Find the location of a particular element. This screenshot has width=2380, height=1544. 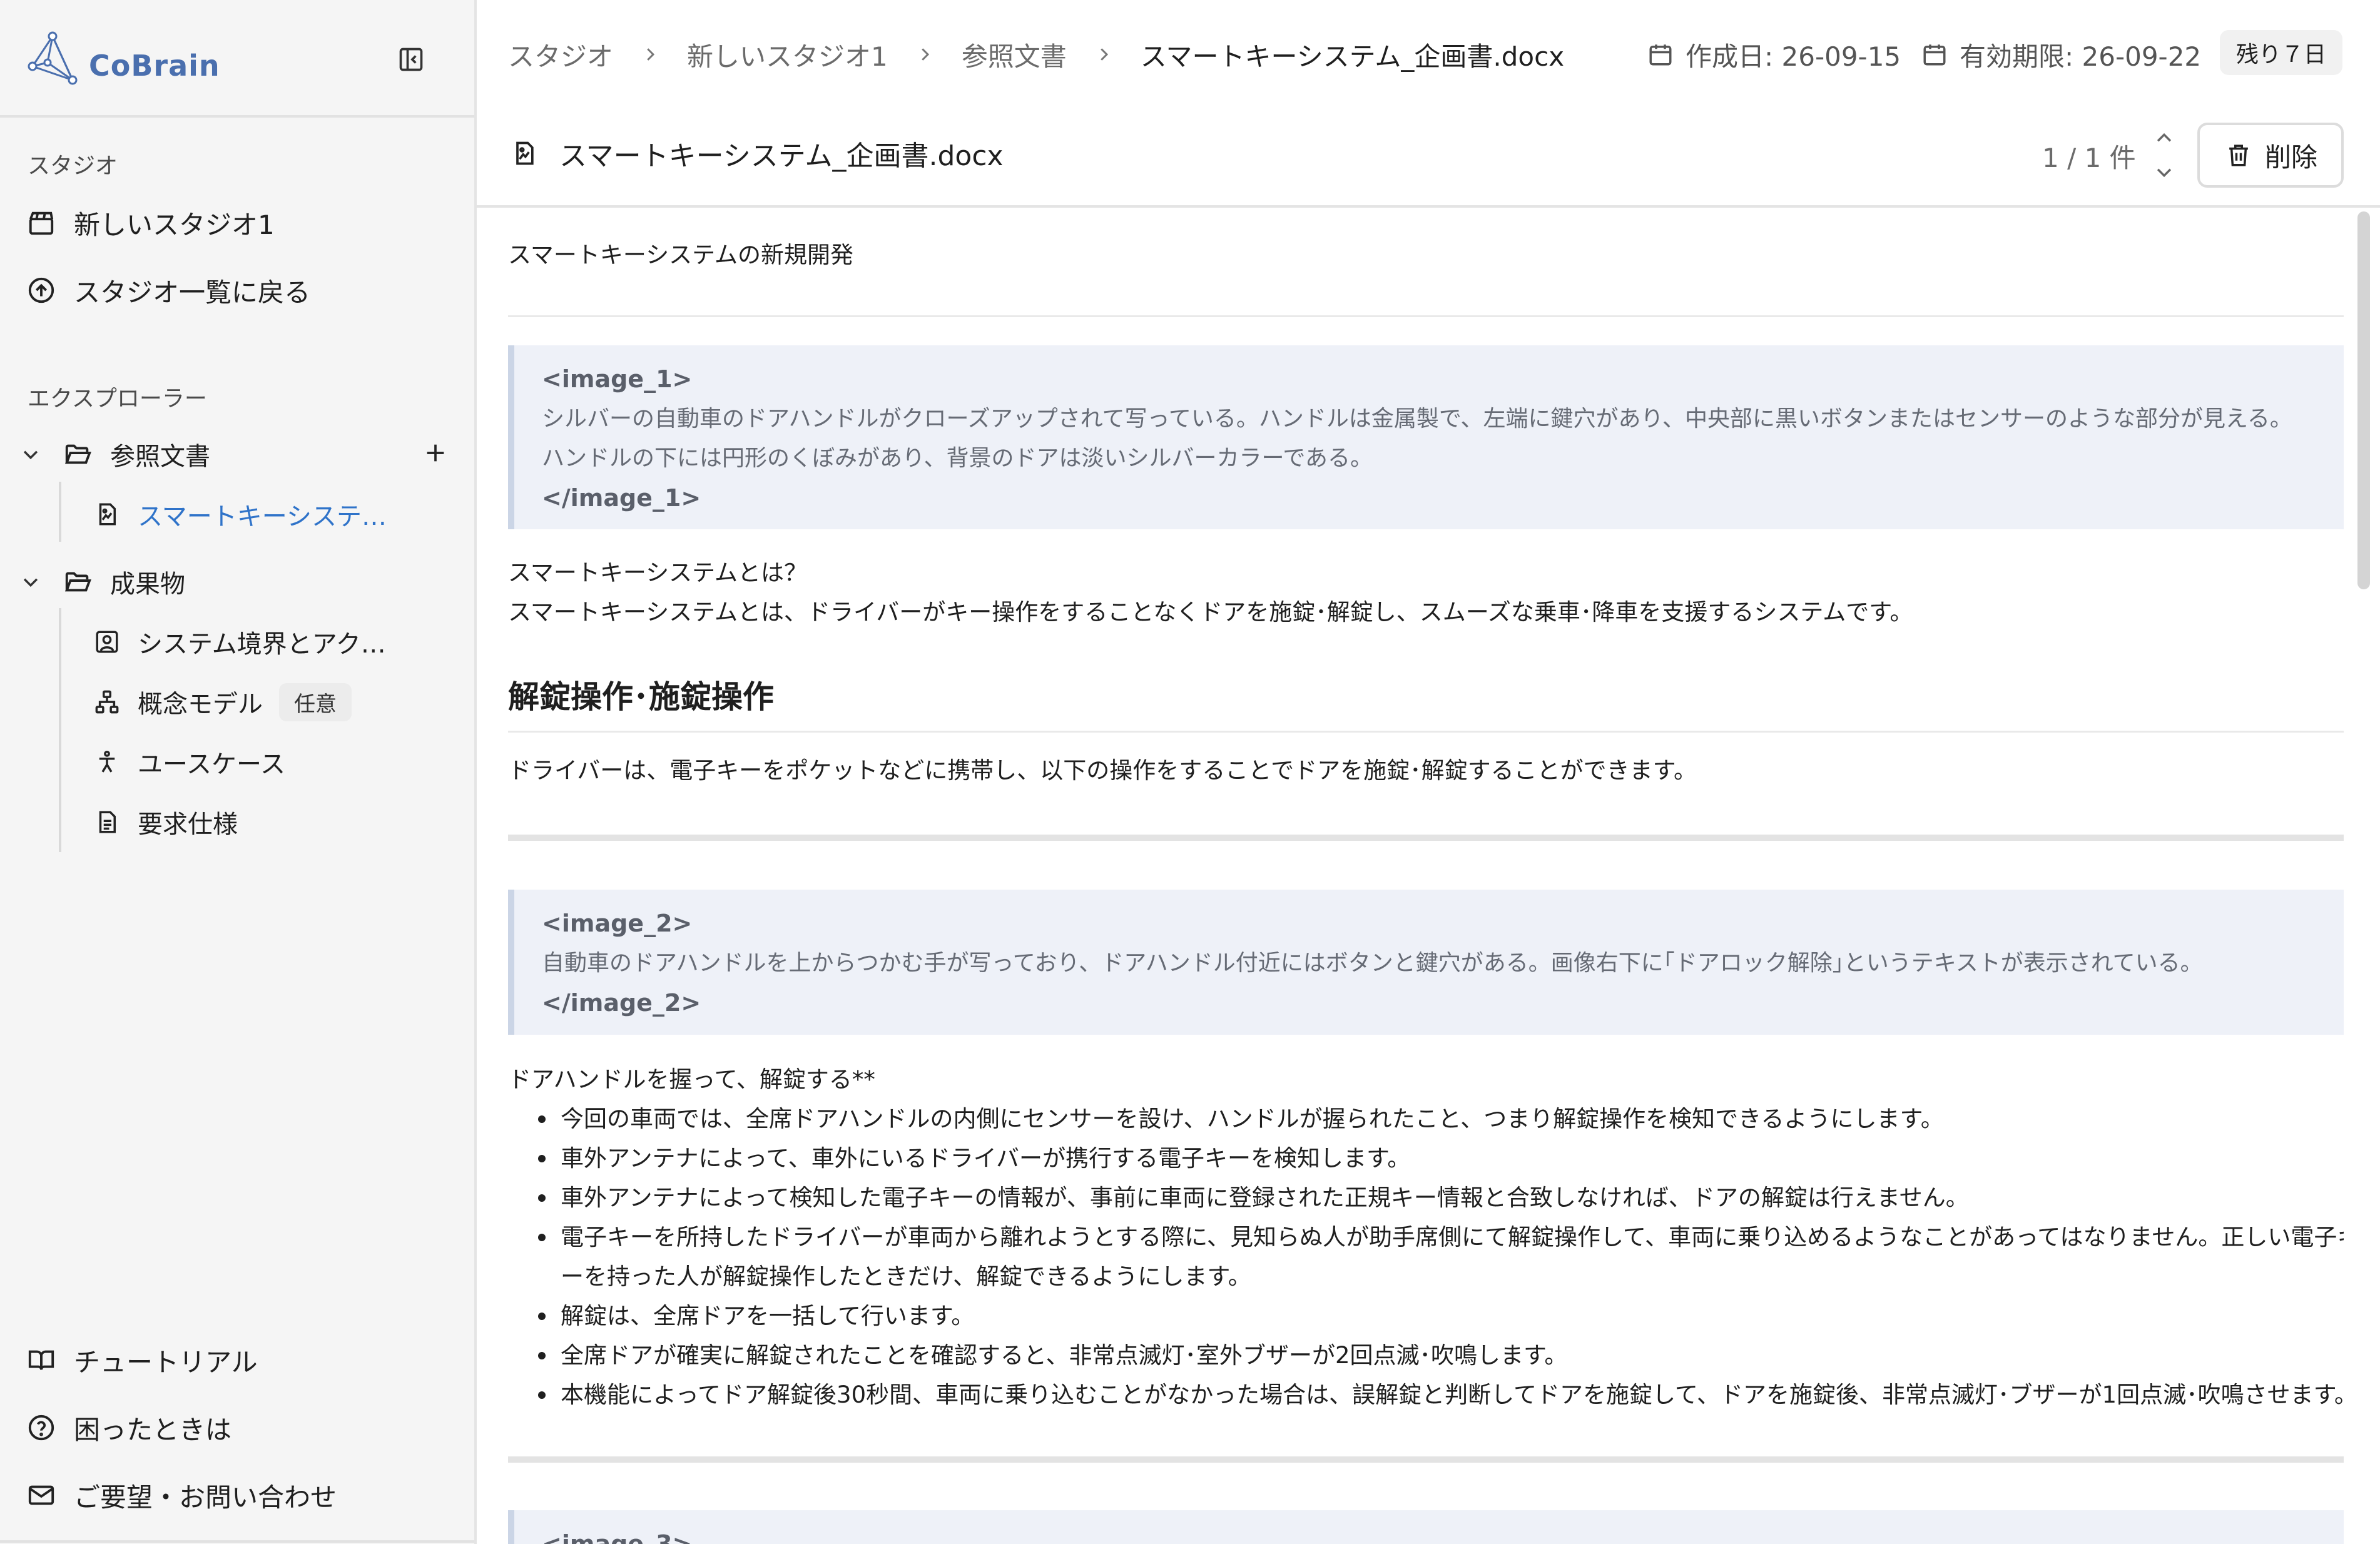

sidebar-item-contact: ご要望・お問い合わせ is located at coordinates (181, 1495).